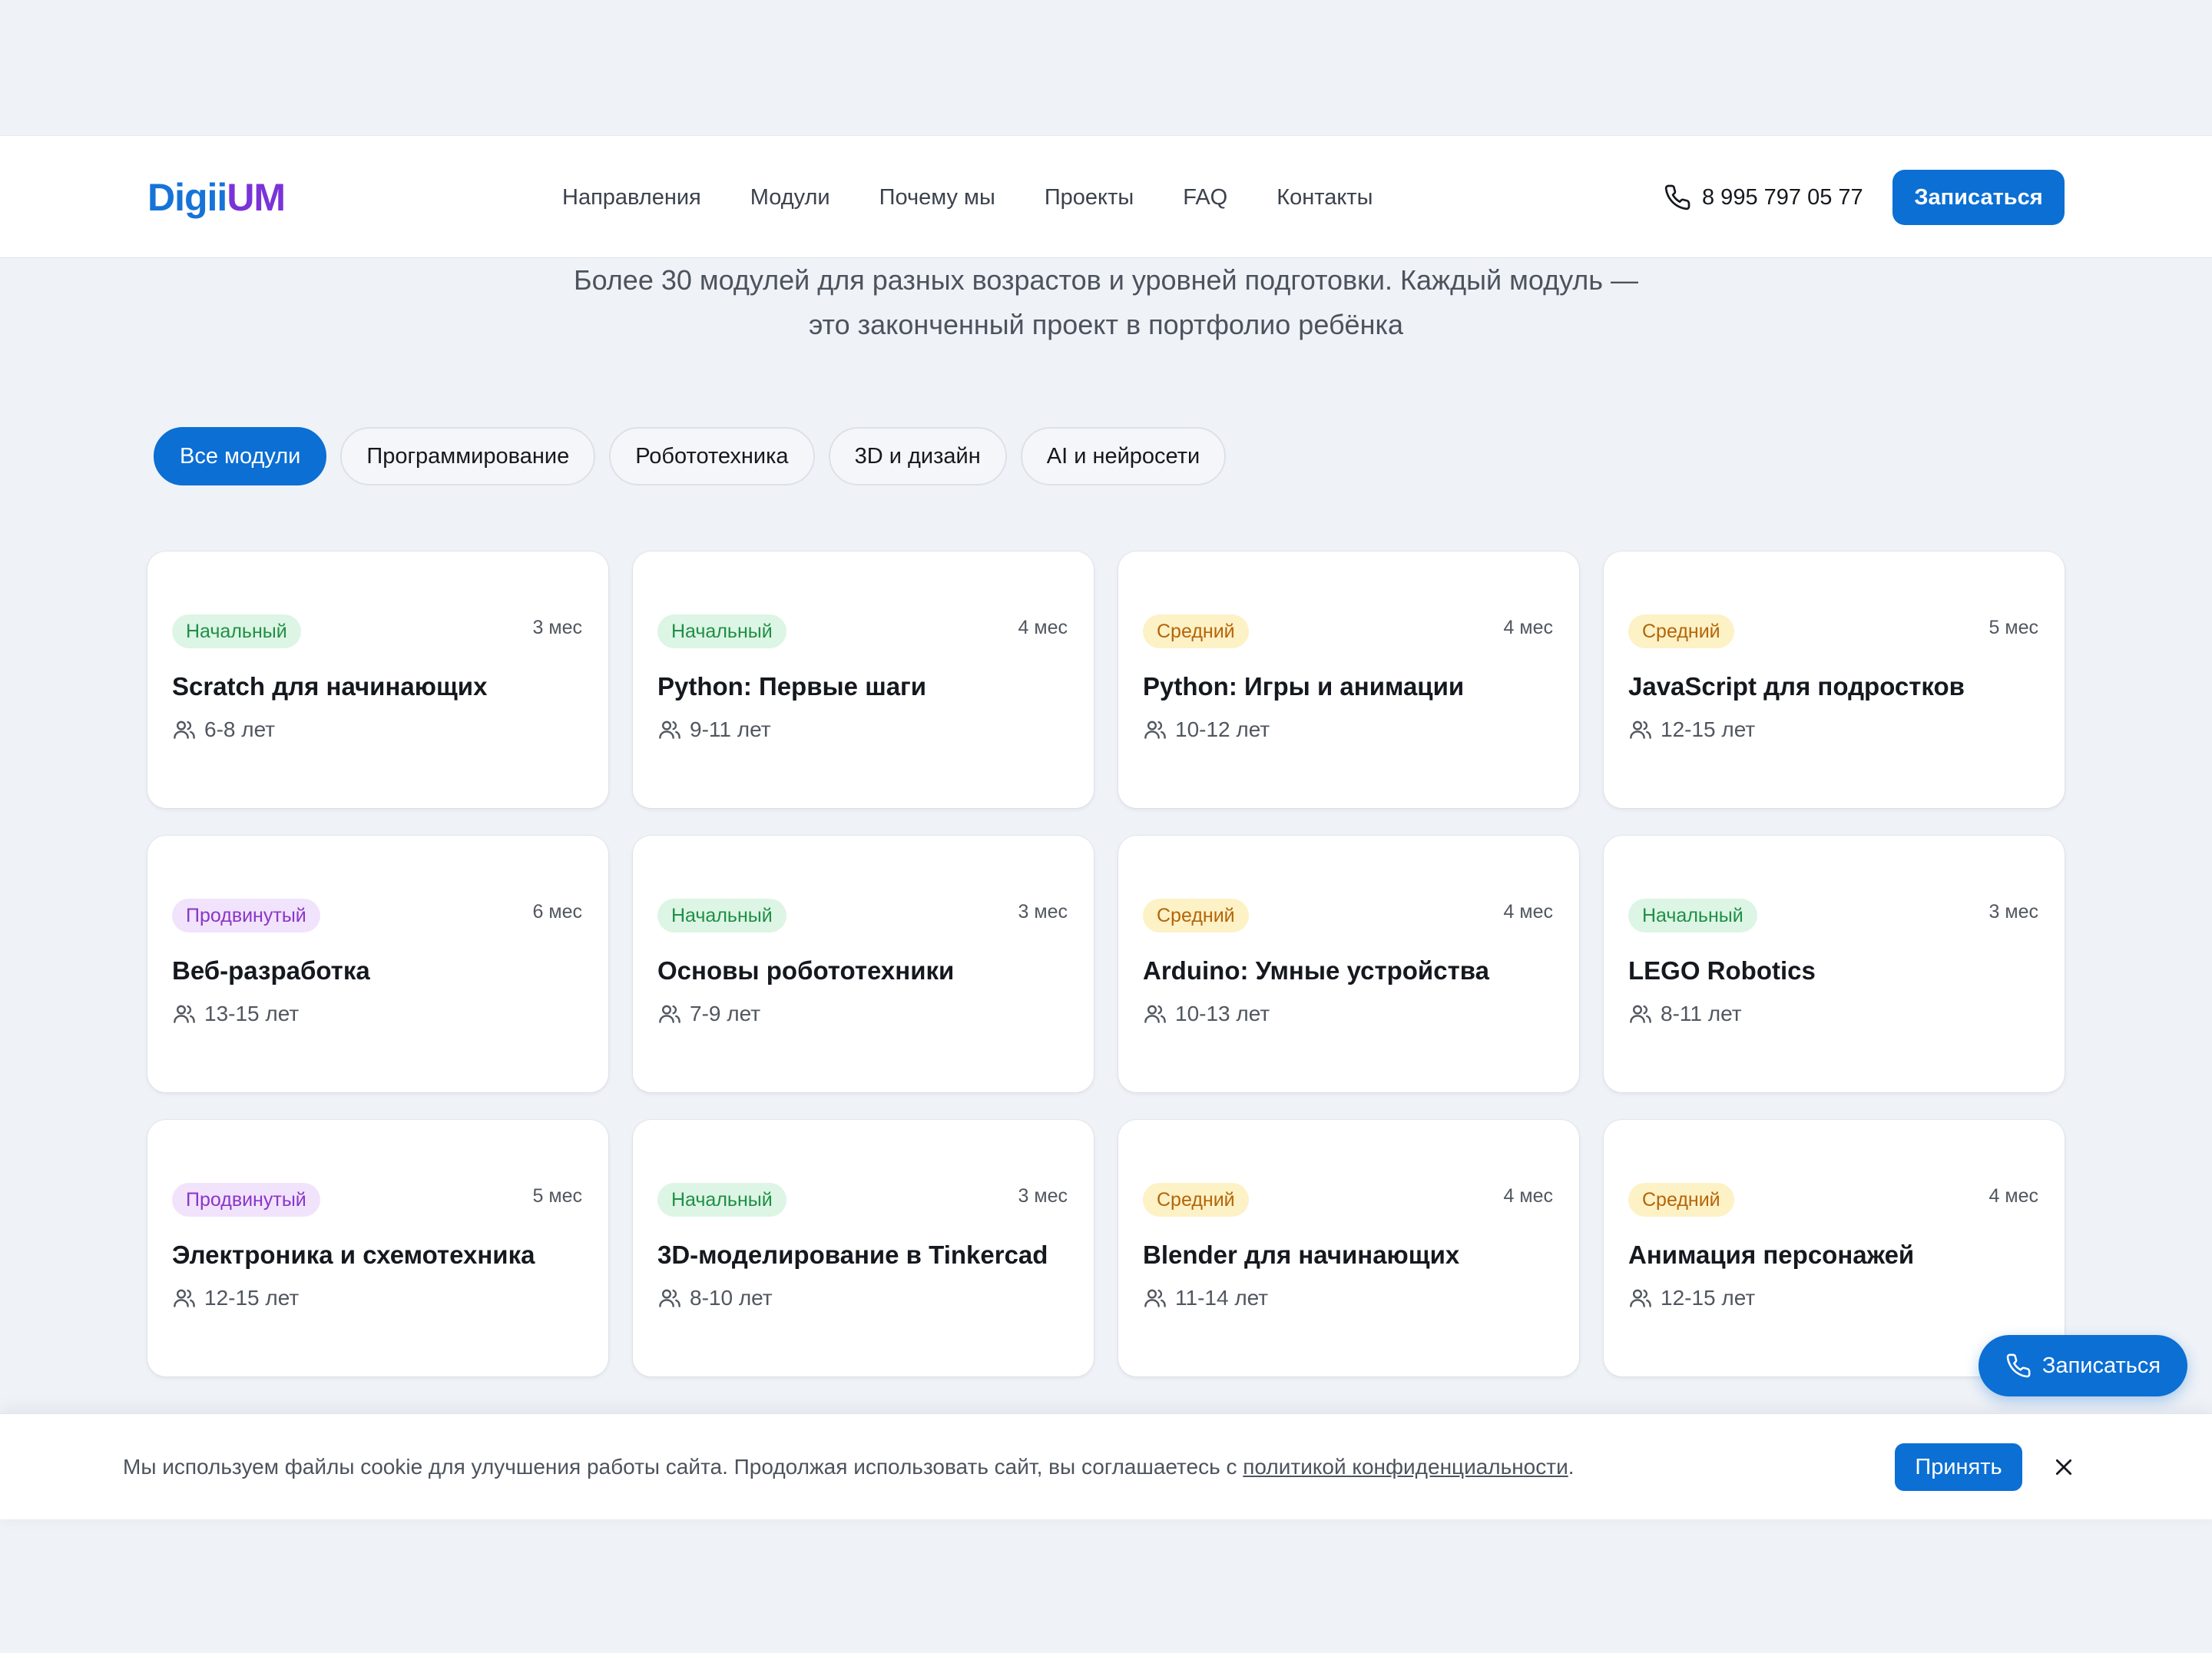 Image resolution: width=2212 pixels, height=1653 pixels. What do you see at coordinates (1223, 729) in the screenshot?
I see `age-range: 10-12 лет` at bounding box center [1223, 729].